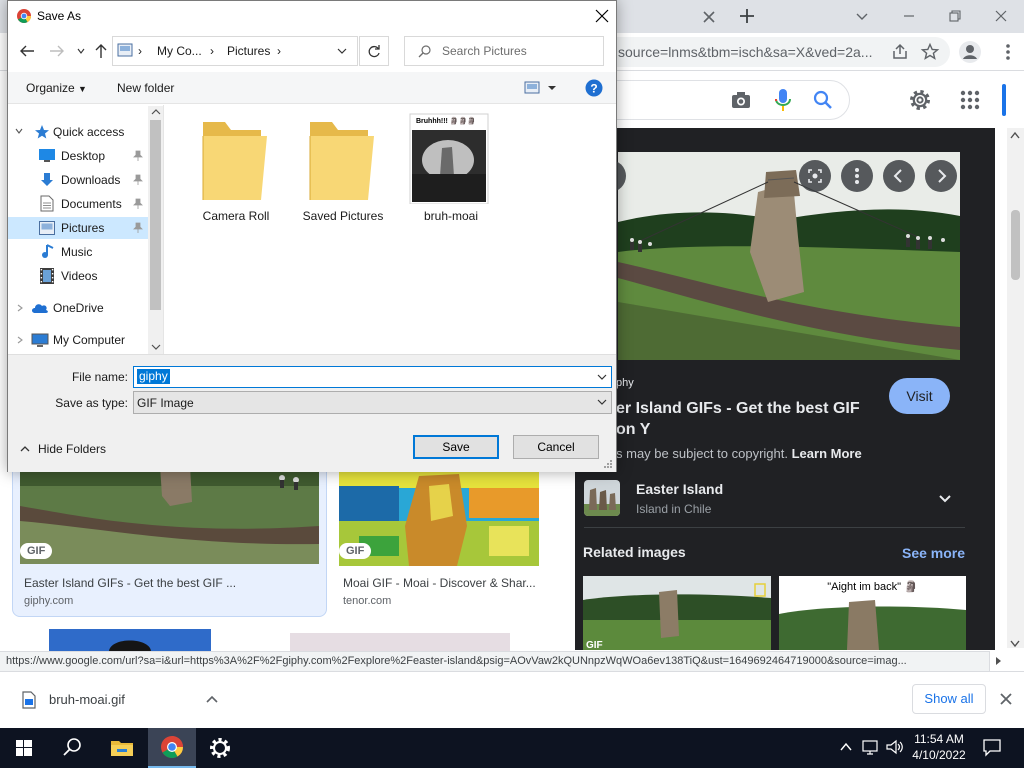 Image resolution: width=1024 pixels, height=768 pixels. Describe the element at coordinates (955, 16) in the screenshot. I see `restore-icon` at that location.